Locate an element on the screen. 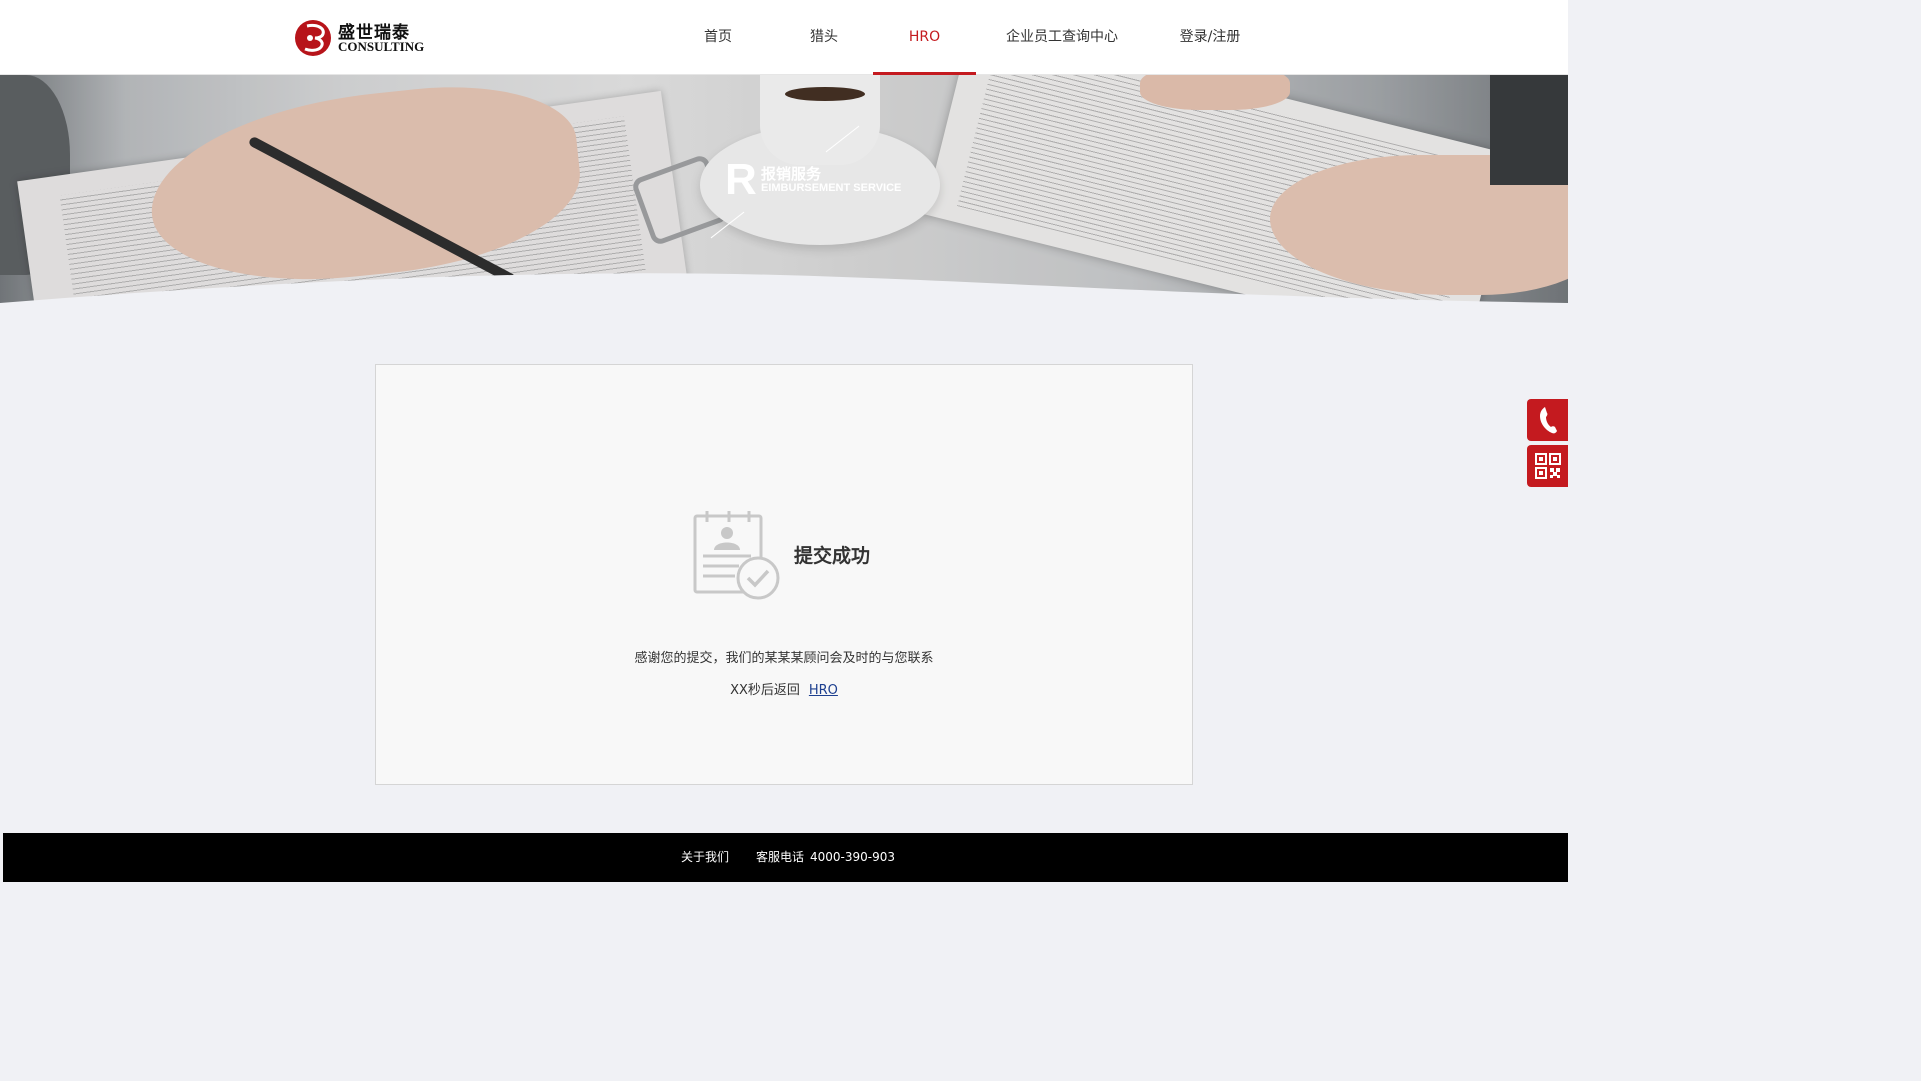 This screenshot has width=1921, height=1081. main-nav: 首页 猎头 HRO 企业员工查询中心 登录/注册 is located at coordinates (784, 37).